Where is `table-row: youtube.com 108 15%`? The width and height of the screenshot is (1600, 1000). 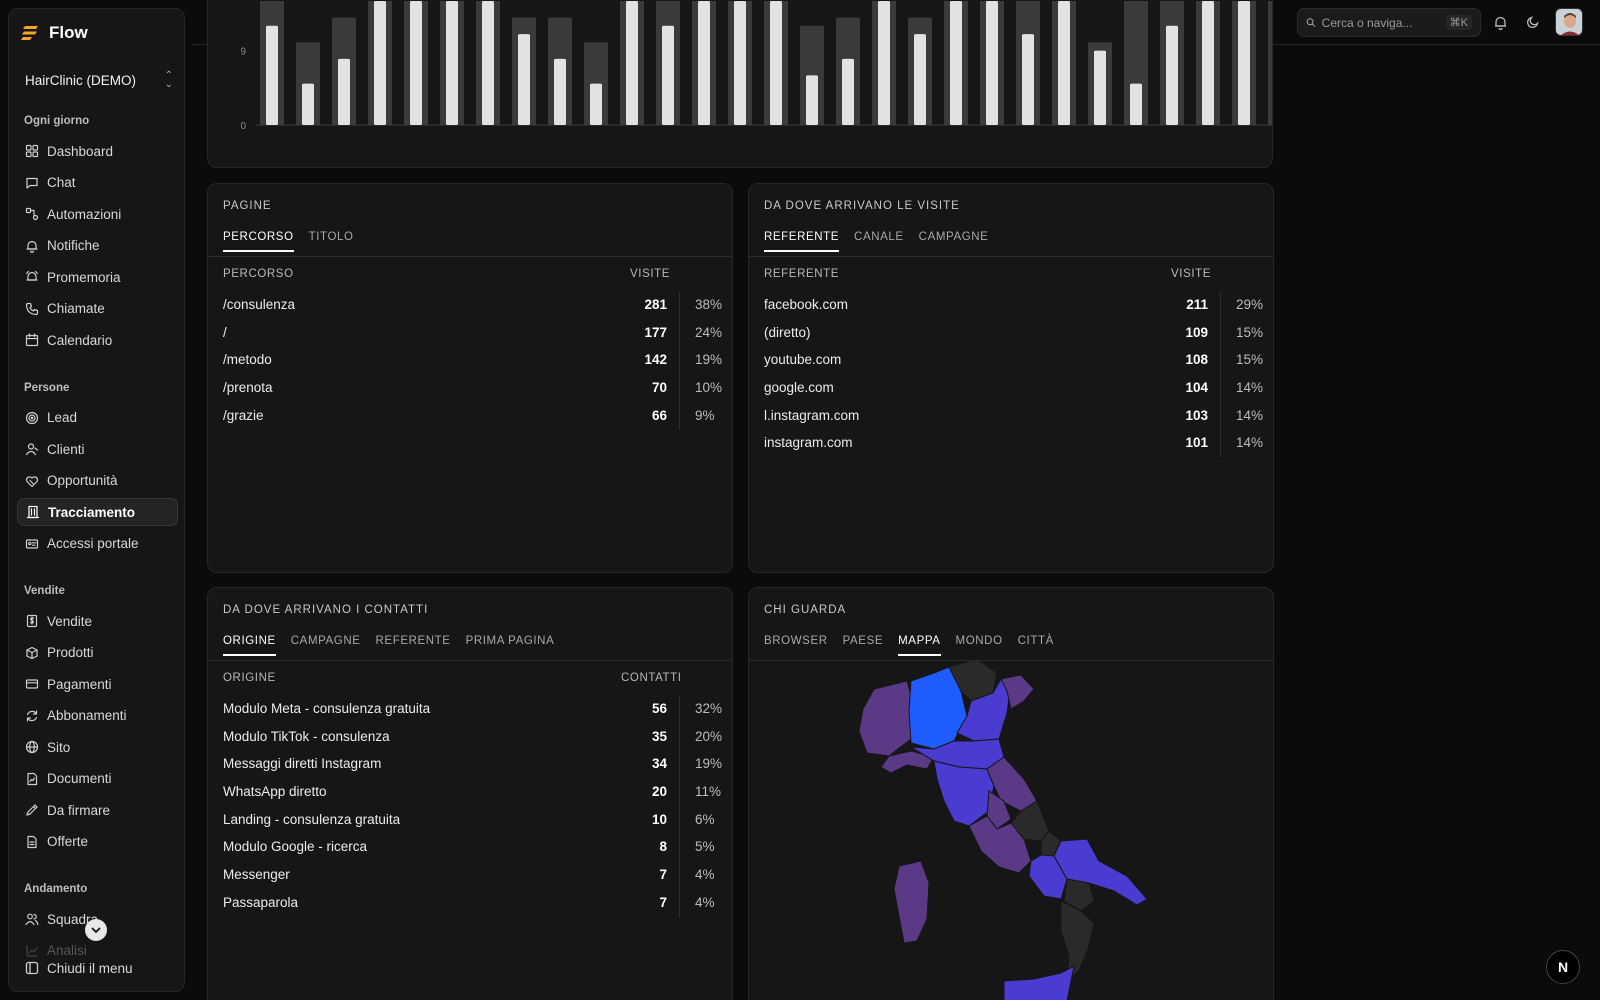 table-row: youtube.com 108 15% is located at coordinates (1011, 361).